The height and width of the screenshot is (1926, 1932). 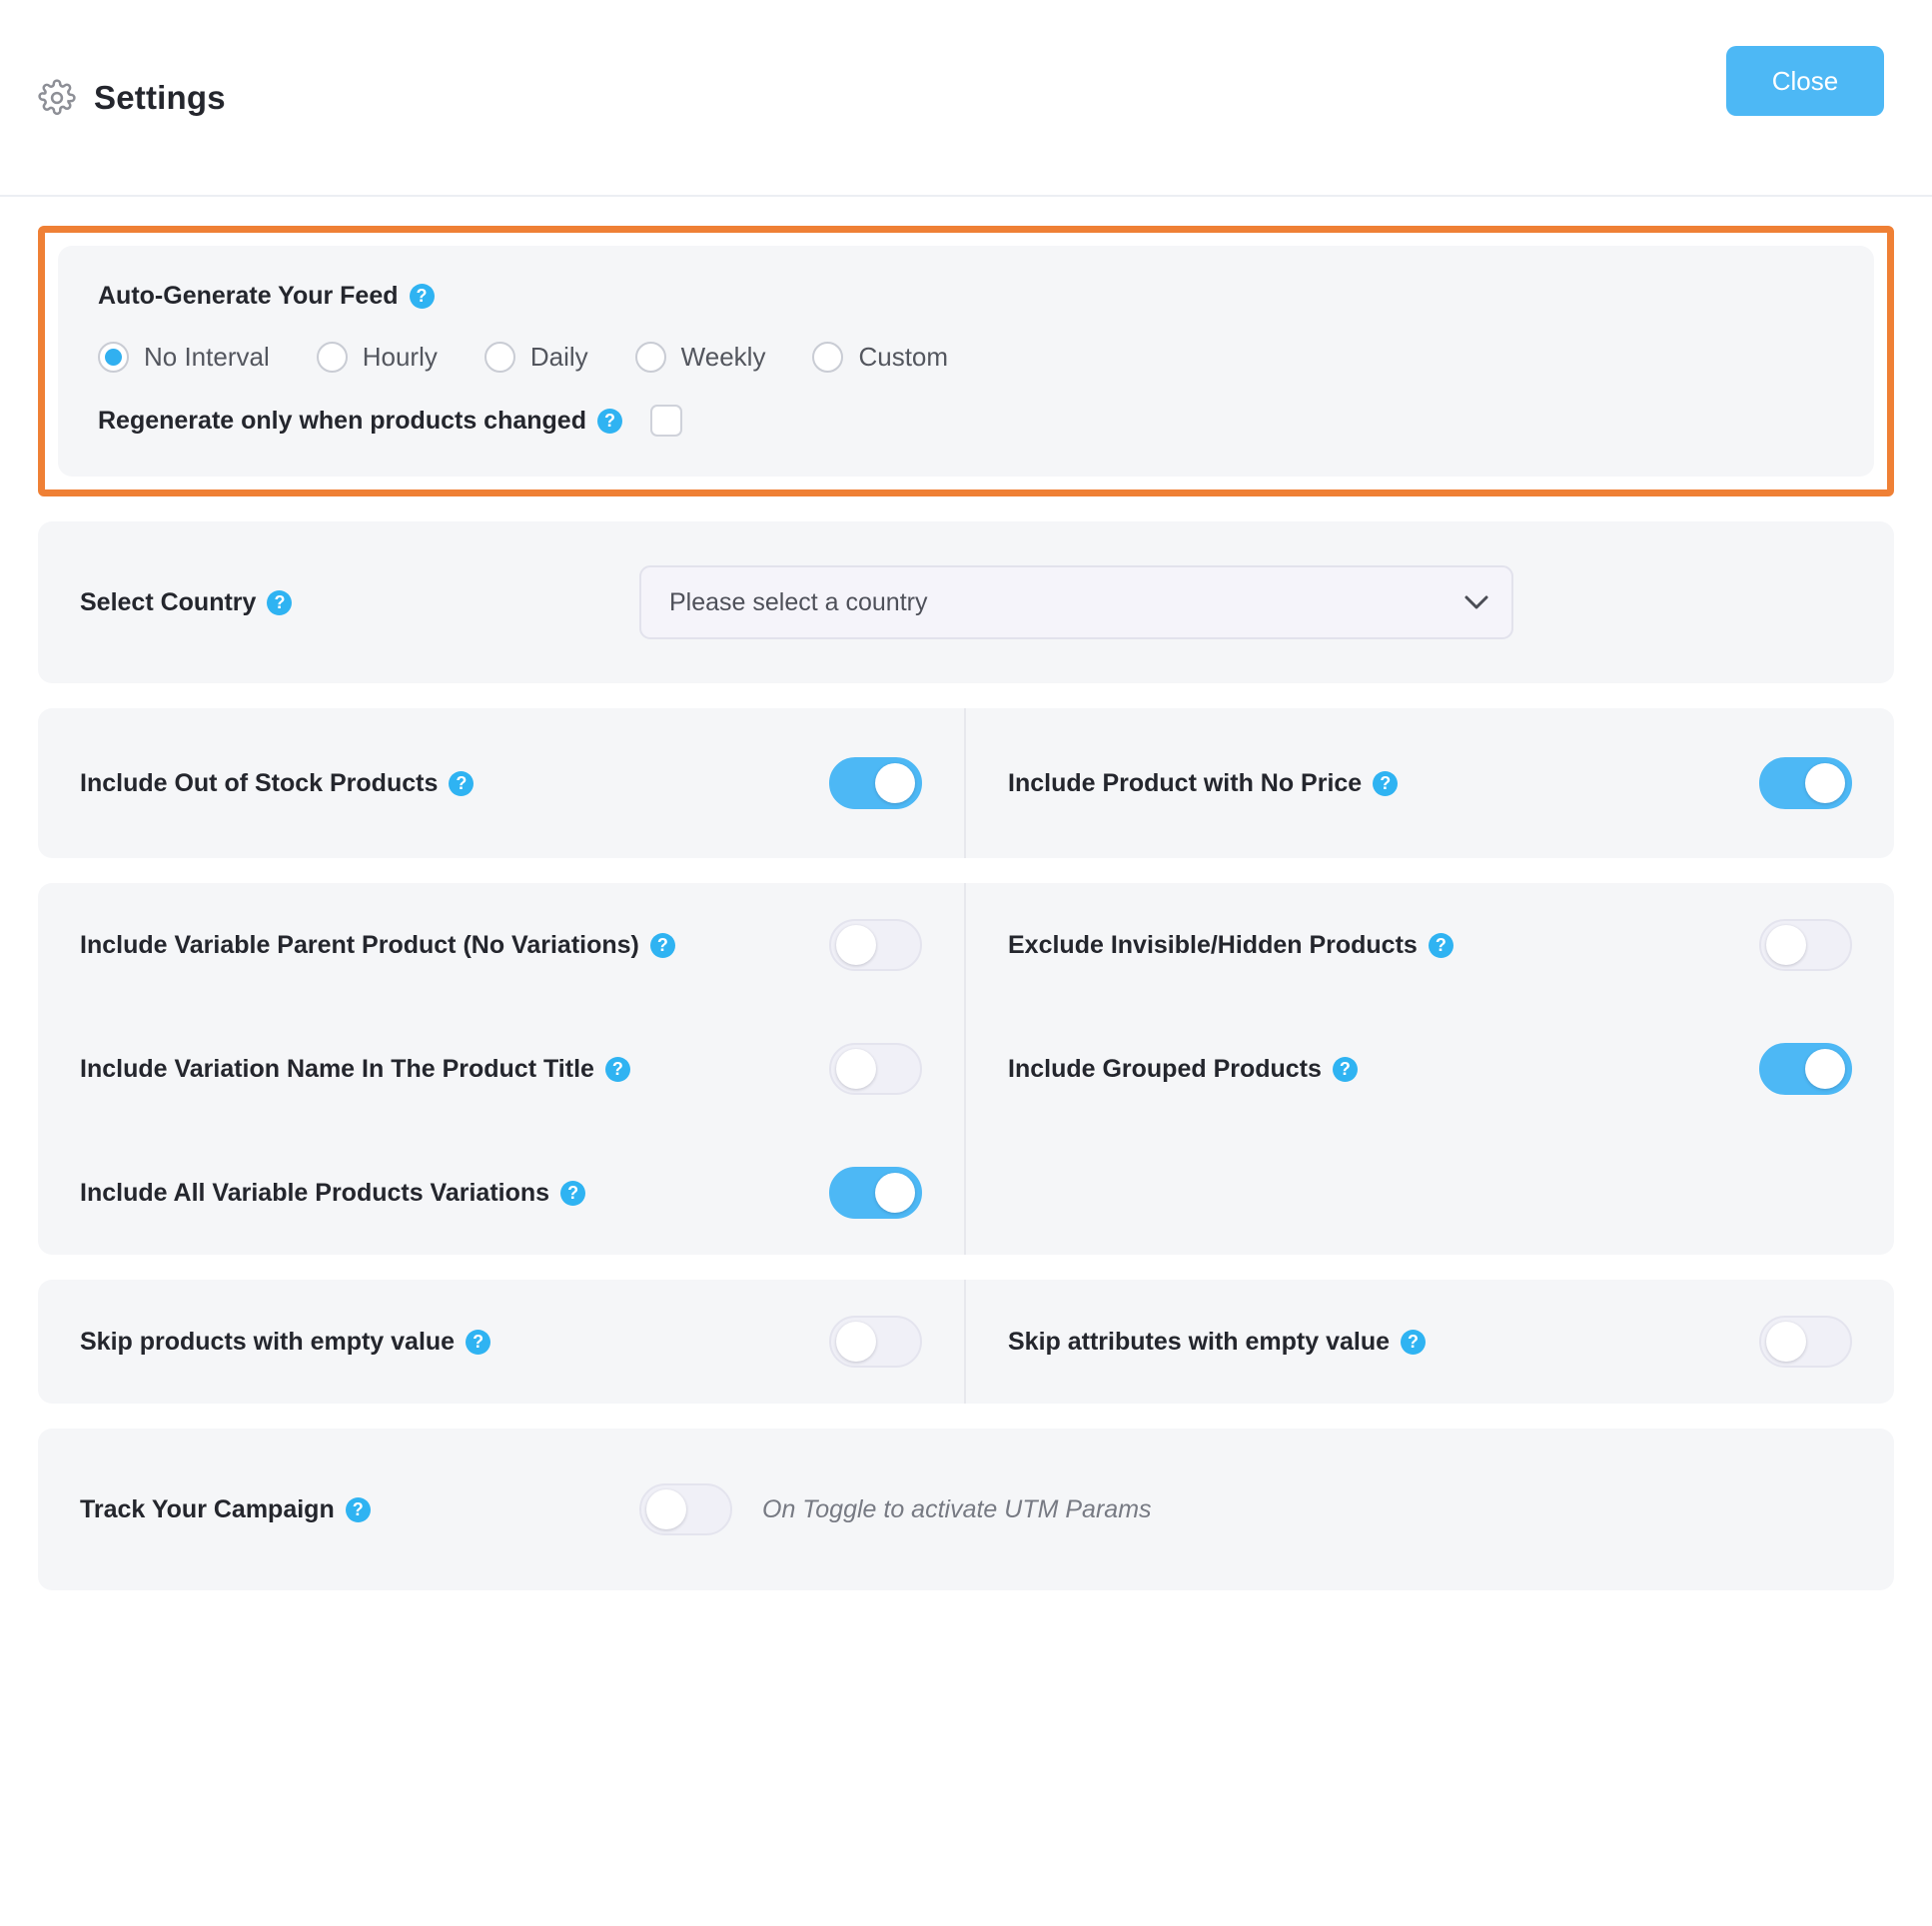 What do you see at coordinates (207, 1508) in the screenshot?
I see `track-campaign-label: Track Your Campaign` at bounding box center [207, 1508].